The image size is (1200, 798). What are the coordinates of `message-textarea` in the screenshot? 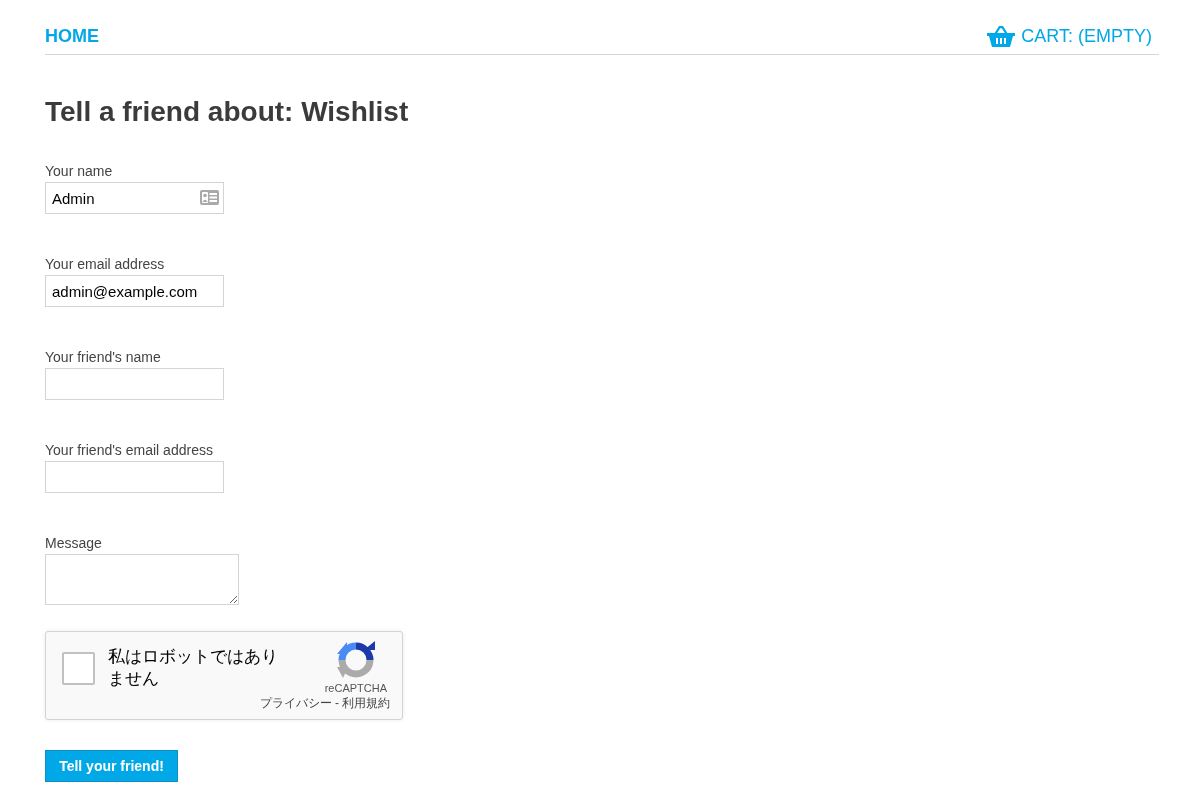 It's located at (142, 579).